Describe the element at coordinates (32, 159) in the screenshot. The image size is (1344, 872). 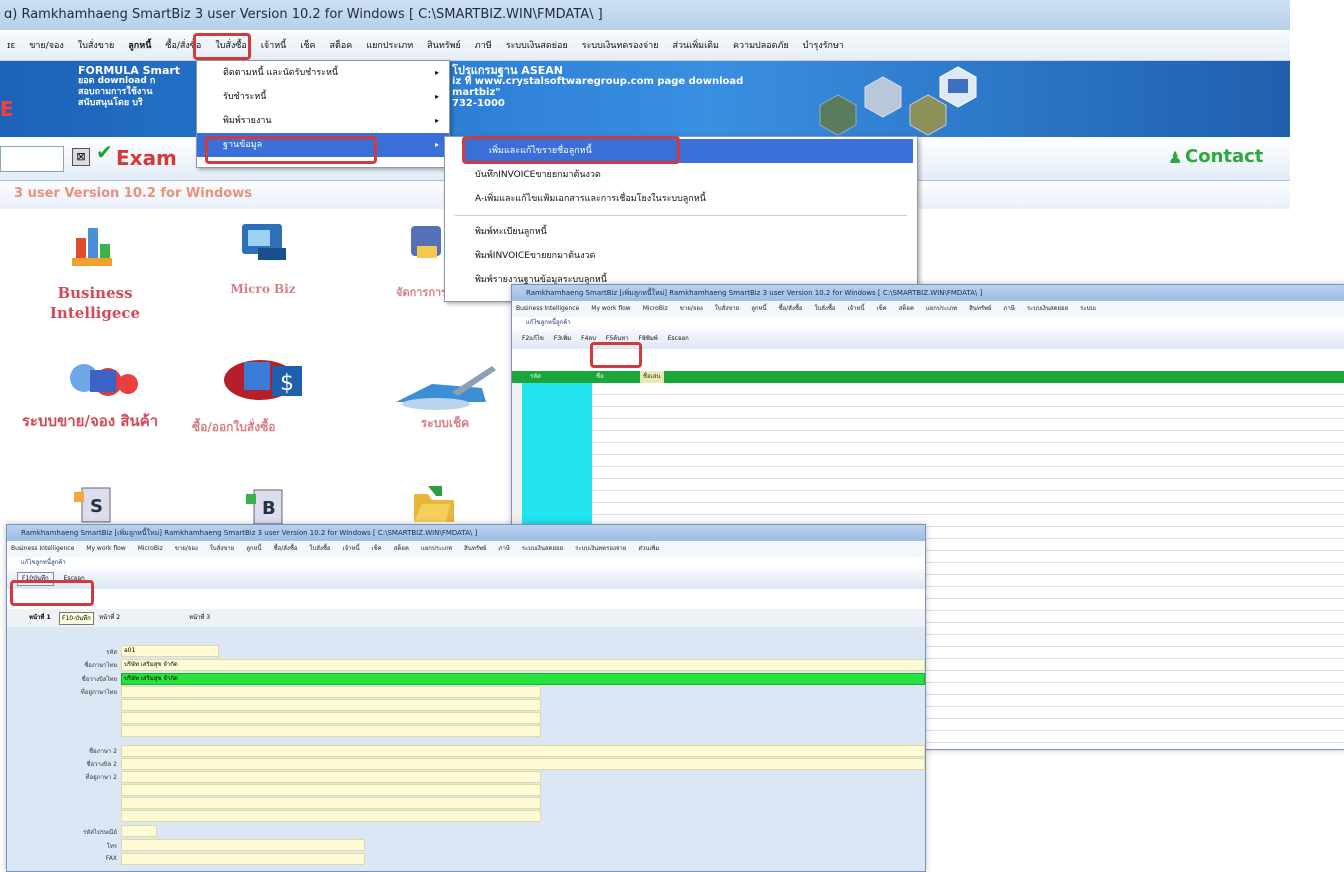
I see `search-box` at that location.